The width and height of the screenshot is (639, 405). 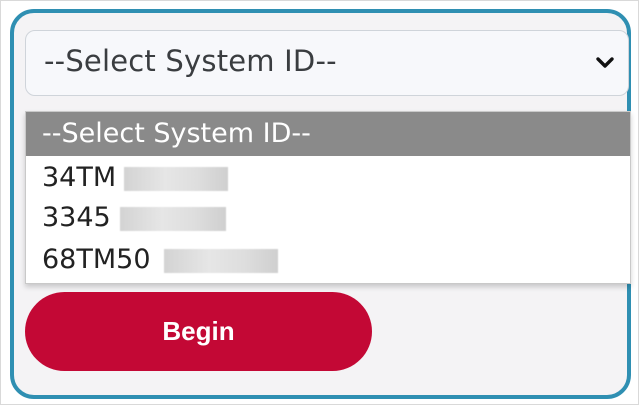 What do you see at coordinates (328, 178) in the screenshot?
I see `dropdown-option-system-id: 34TM` at bounding box center [328, 178].